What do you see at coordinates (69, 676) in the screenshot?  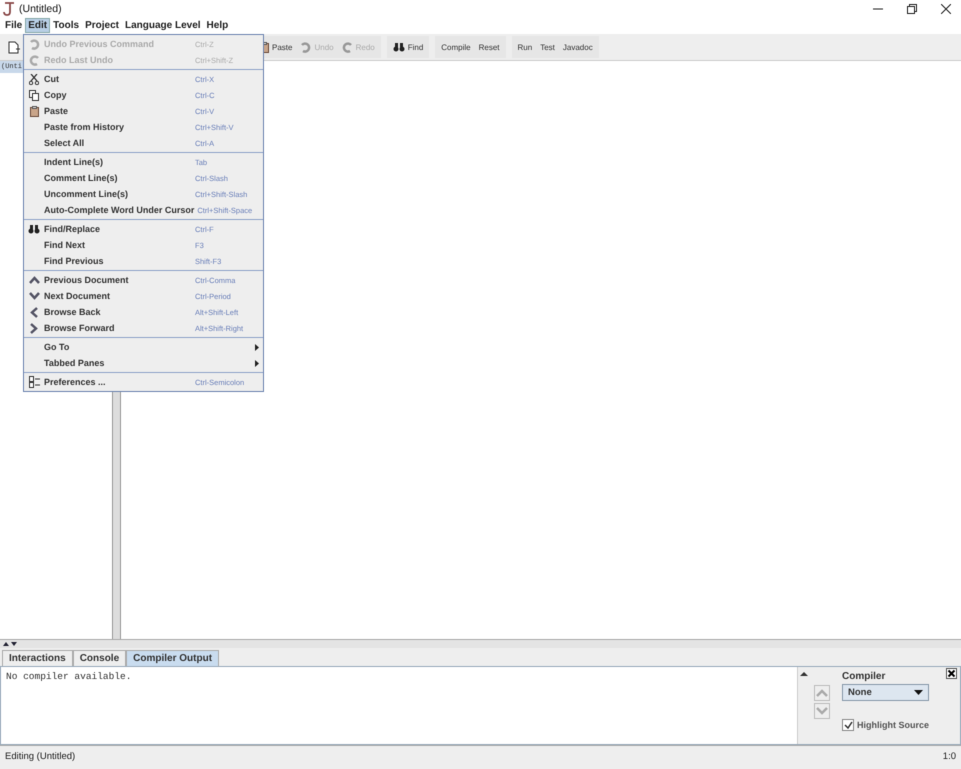 I see `output-text: No compiler available.` at bounding box center [69, 676].